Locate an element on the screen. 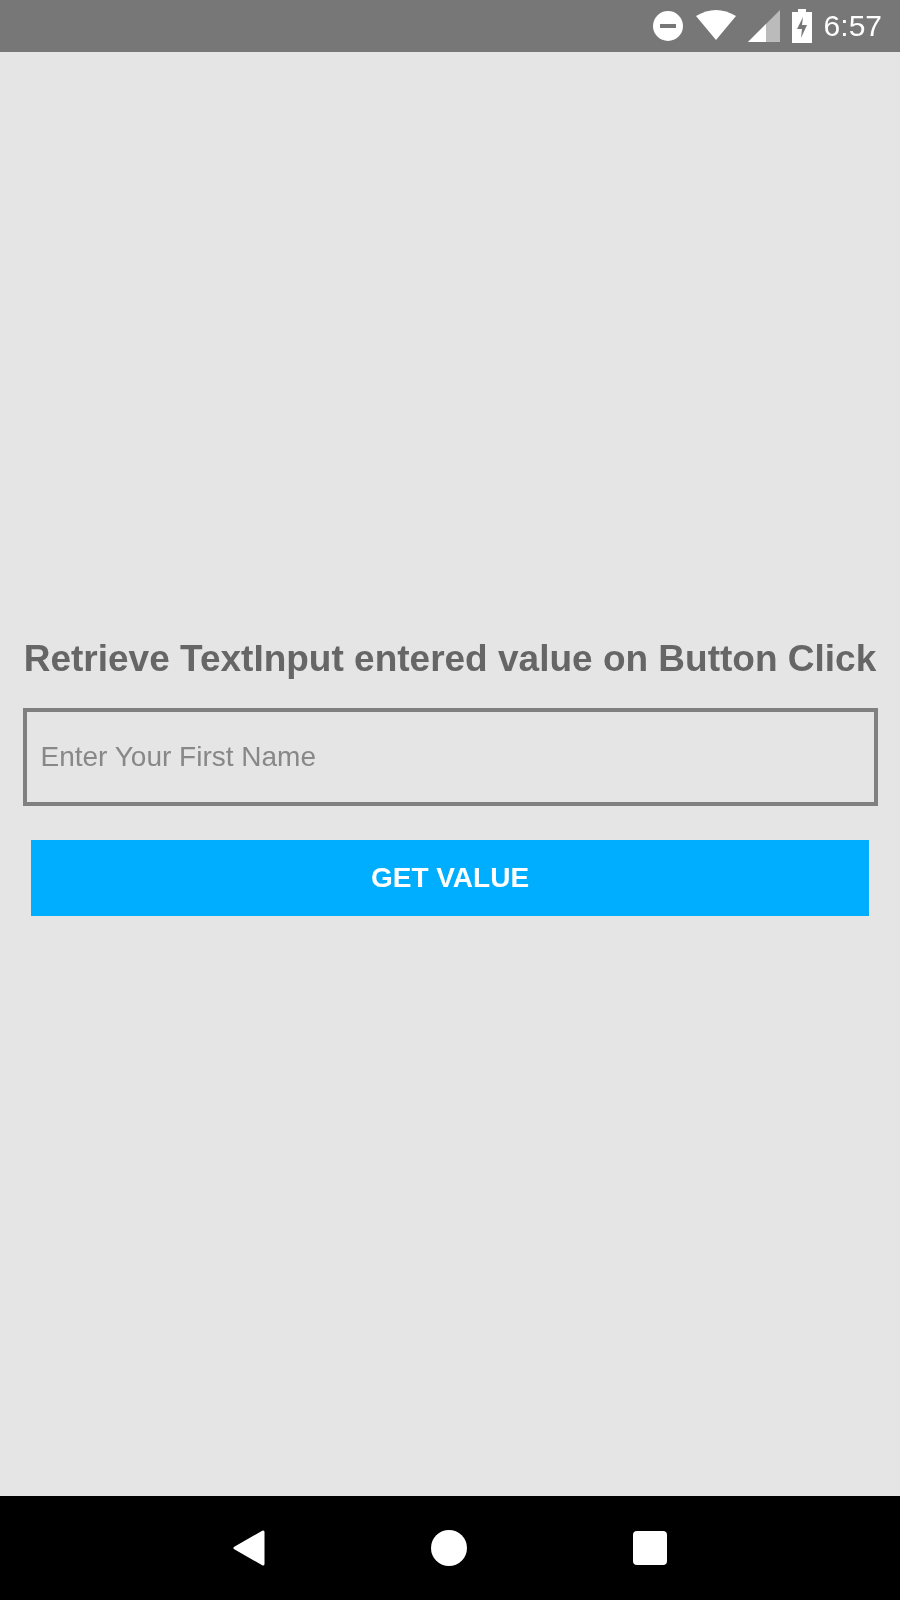 The image size is (900, 1600). battery-charging-icon is located at coordinates (801, 26).